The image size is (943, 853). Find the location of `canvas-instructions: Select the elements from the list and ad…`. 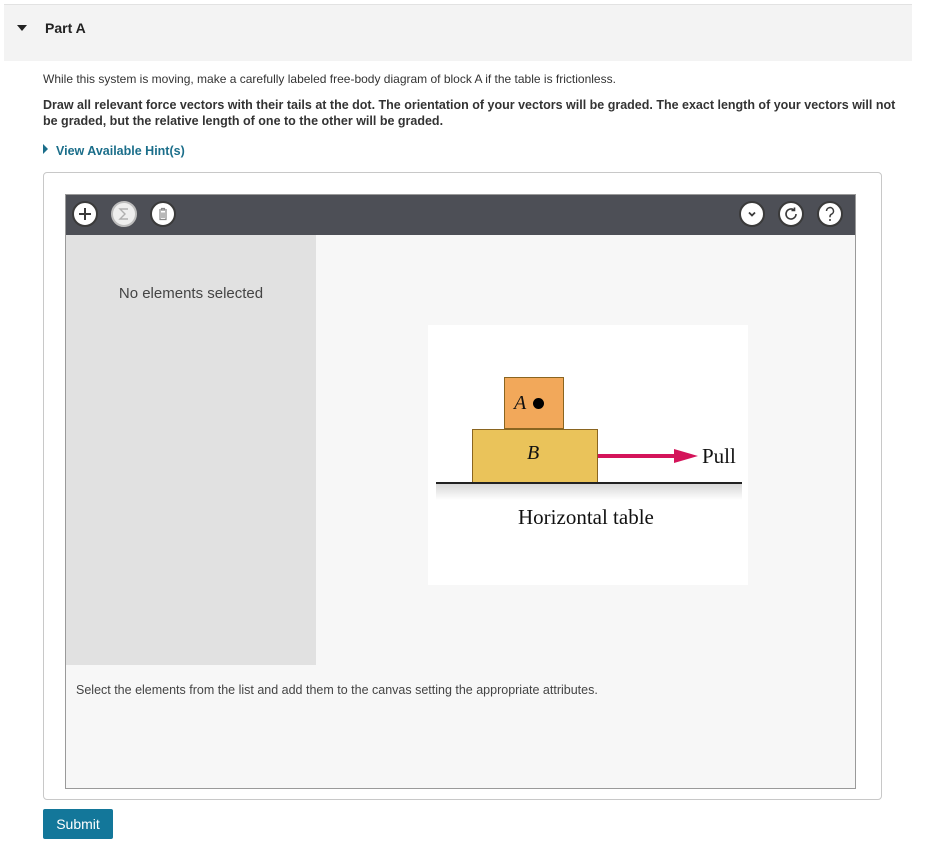

canvas-instructions: Select the elements from the list and ad… is located at coordinates (337, 690).